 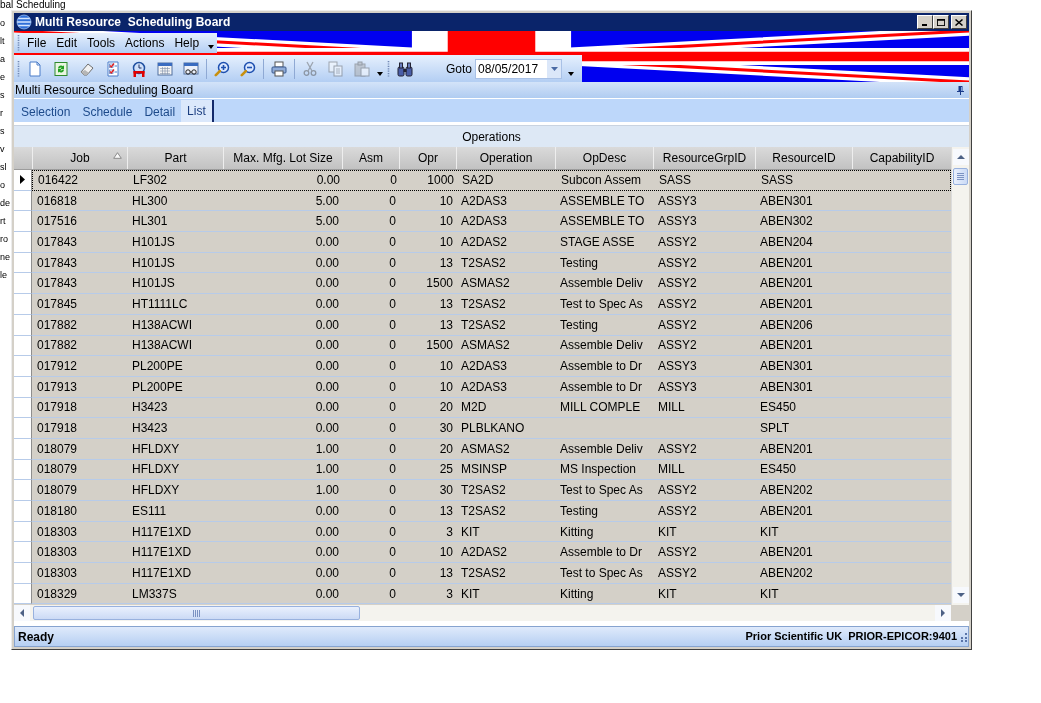 I want to click on table-cell-text: 1.00, so click(x=327, y=449).